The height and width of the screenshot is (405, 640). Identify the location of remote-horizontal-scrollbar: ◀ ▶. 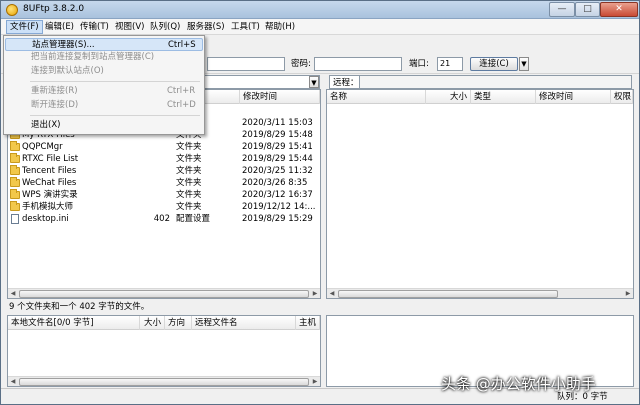
(480, 293).